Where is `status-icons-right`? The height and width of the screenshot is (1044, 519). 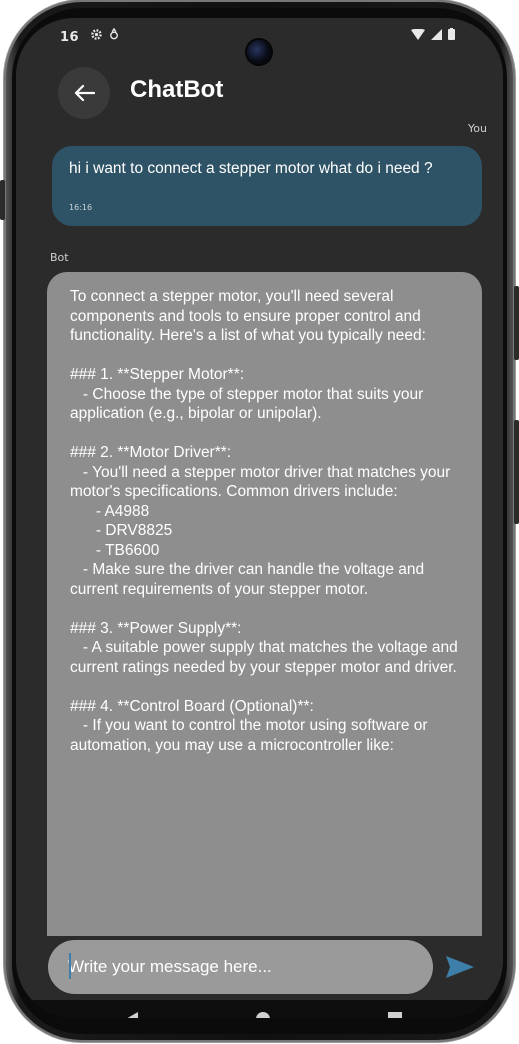 status-icons-right is located at coordinates (433, 34).